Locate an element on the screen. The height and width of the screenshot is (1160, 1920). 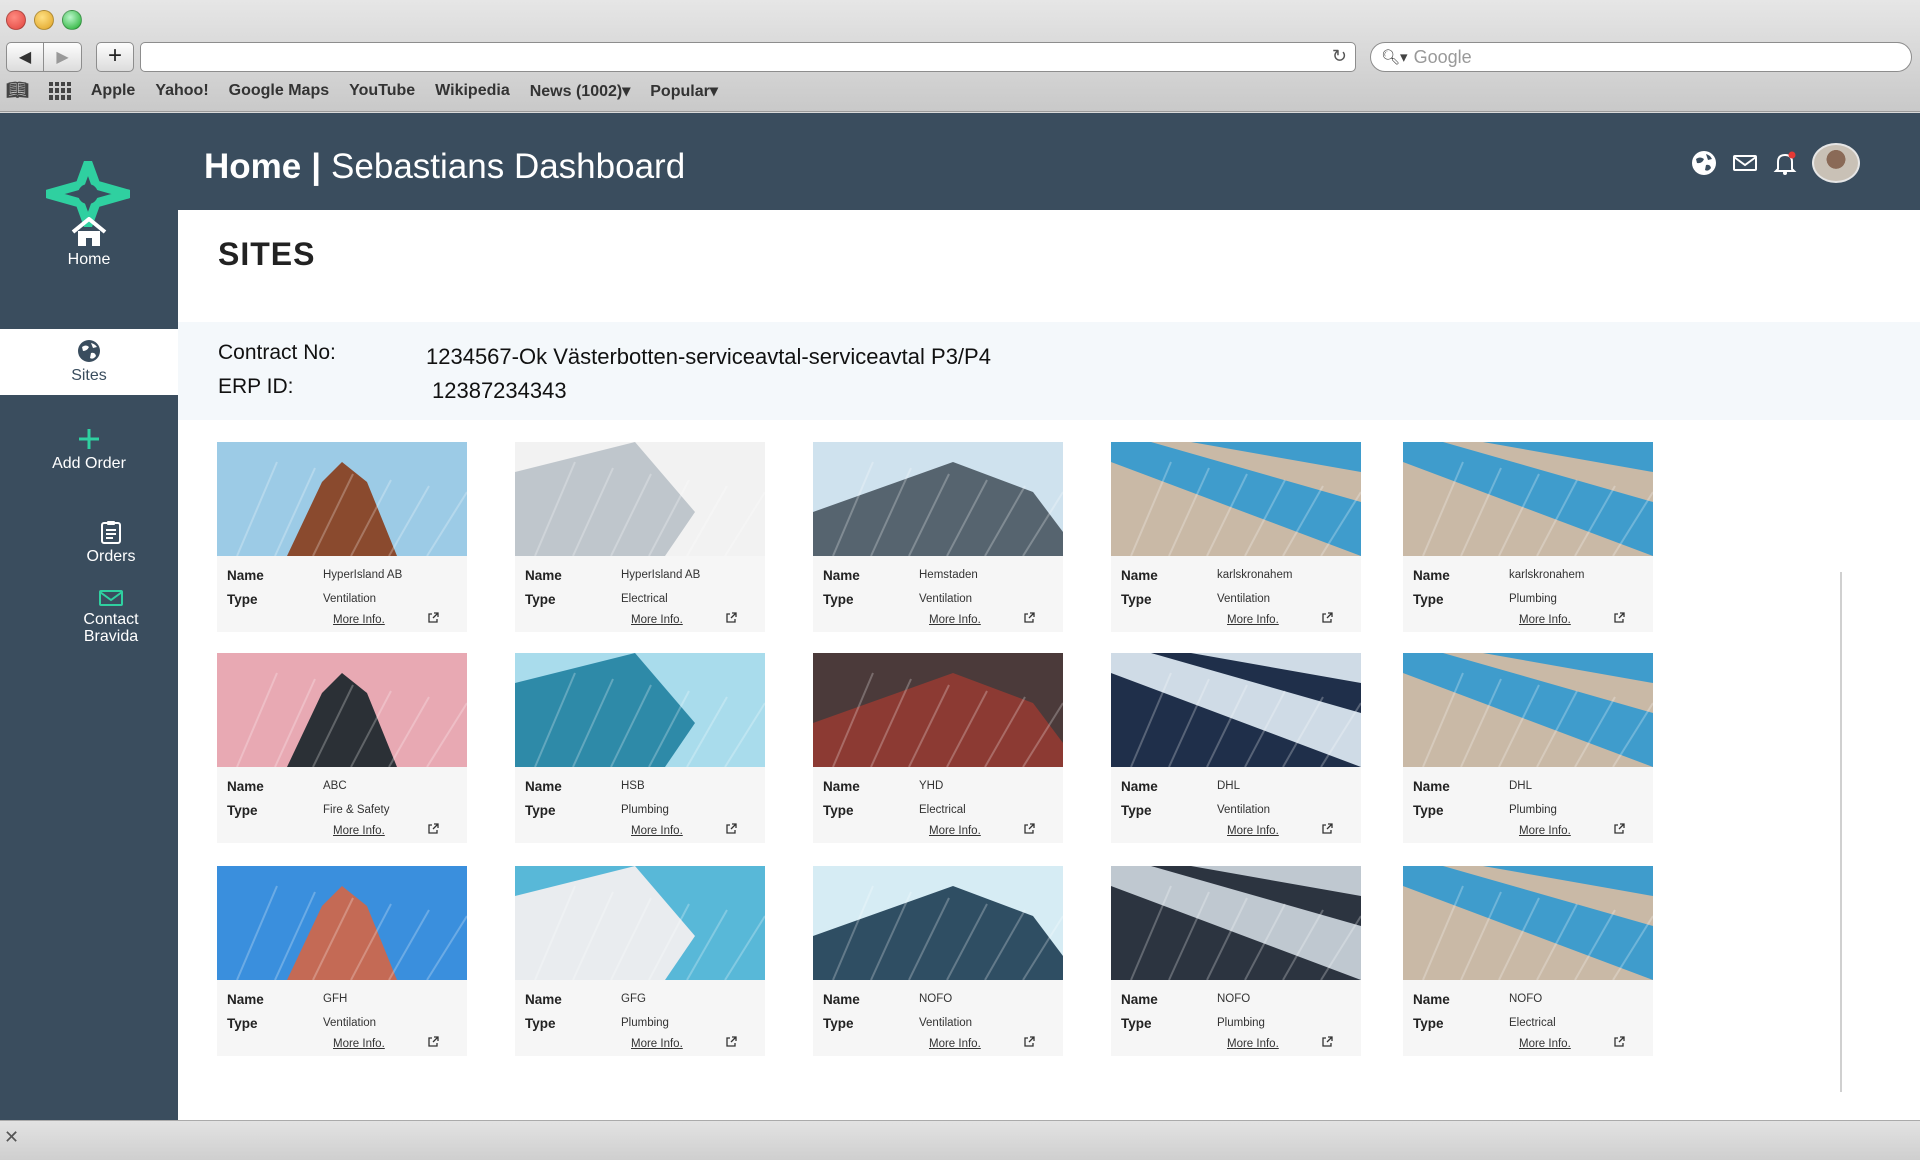
type-label: Type is located at coordinates (242, 599).